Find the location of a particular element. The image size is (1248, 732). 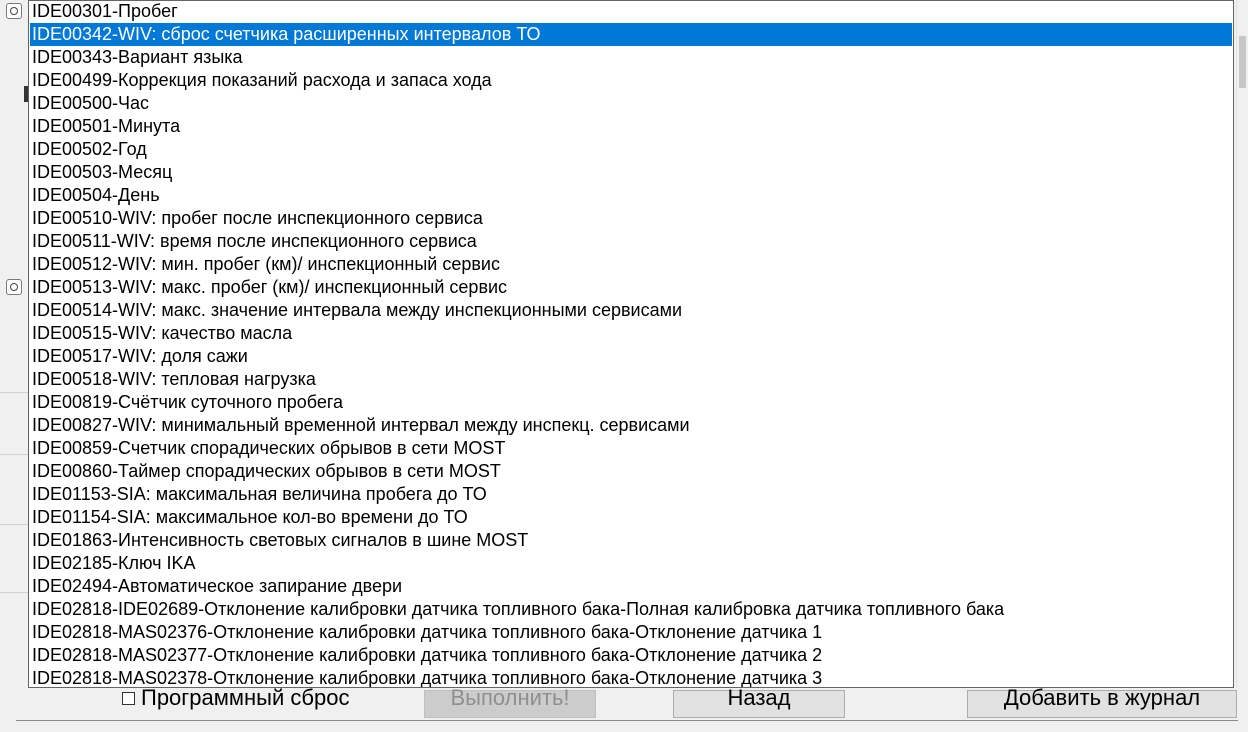

scrollbar-thumb is located at coordinates (1242, 62).